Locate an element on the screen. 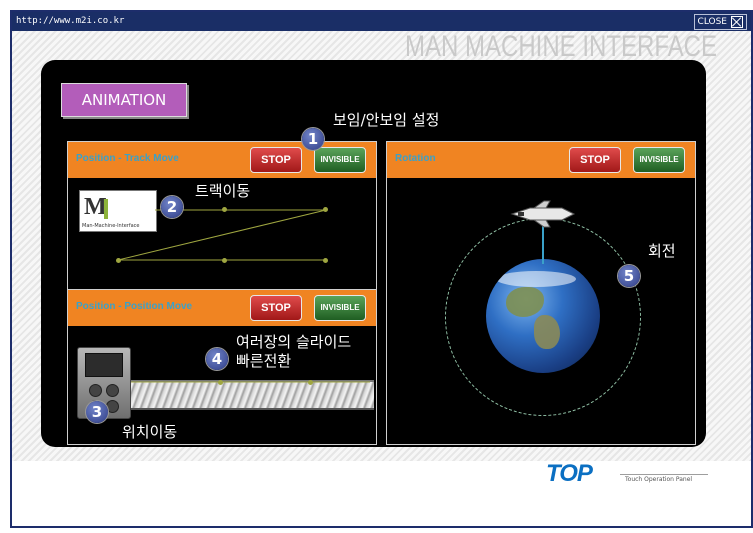 The width and height of the screenshot is (753, 533). close-icon is located at coordinates (737, 22).